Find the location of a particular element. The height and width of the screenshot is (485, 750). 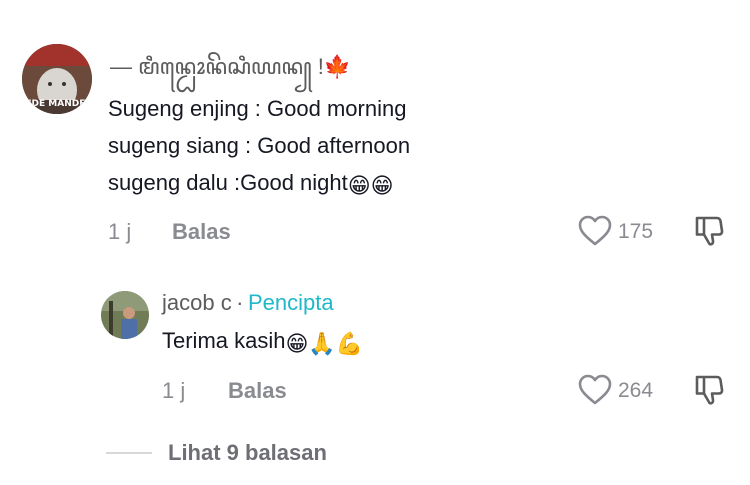

reply-time: 1 j is located at coordinates (174, 390).